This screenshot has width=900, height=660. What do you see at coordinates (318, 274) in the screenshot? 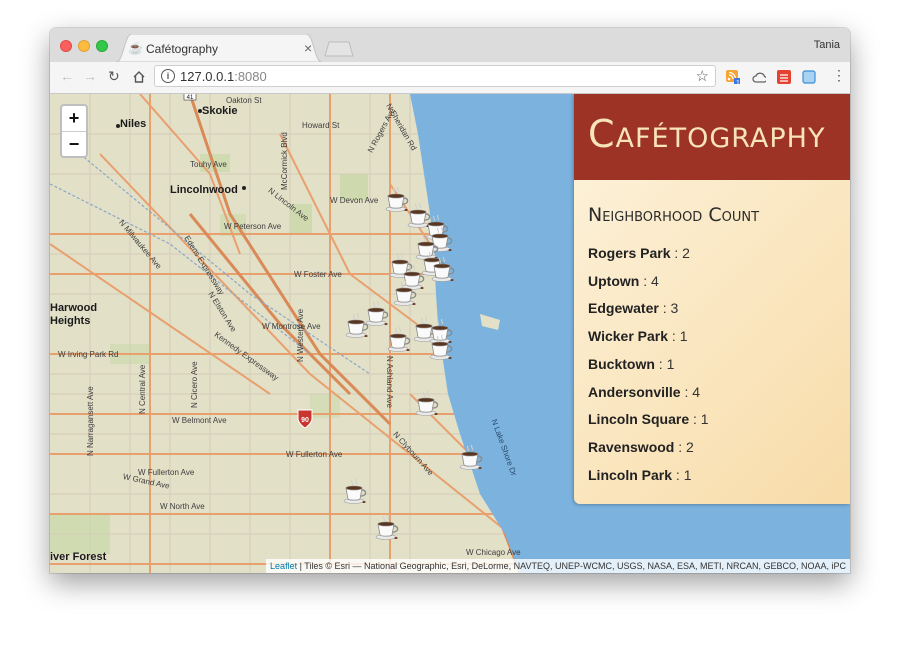
I see `street-label-foster: W Foster Ave` at bounding box center [318, 274].